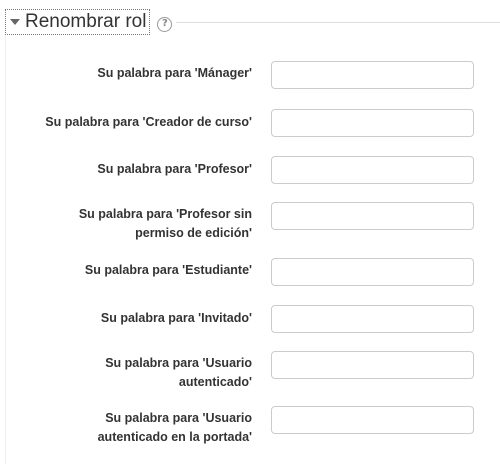 This screenshot has height=464, width=500. I want to click on field-label-guest: Su palabra para 'Invitado', so click(176, 318).